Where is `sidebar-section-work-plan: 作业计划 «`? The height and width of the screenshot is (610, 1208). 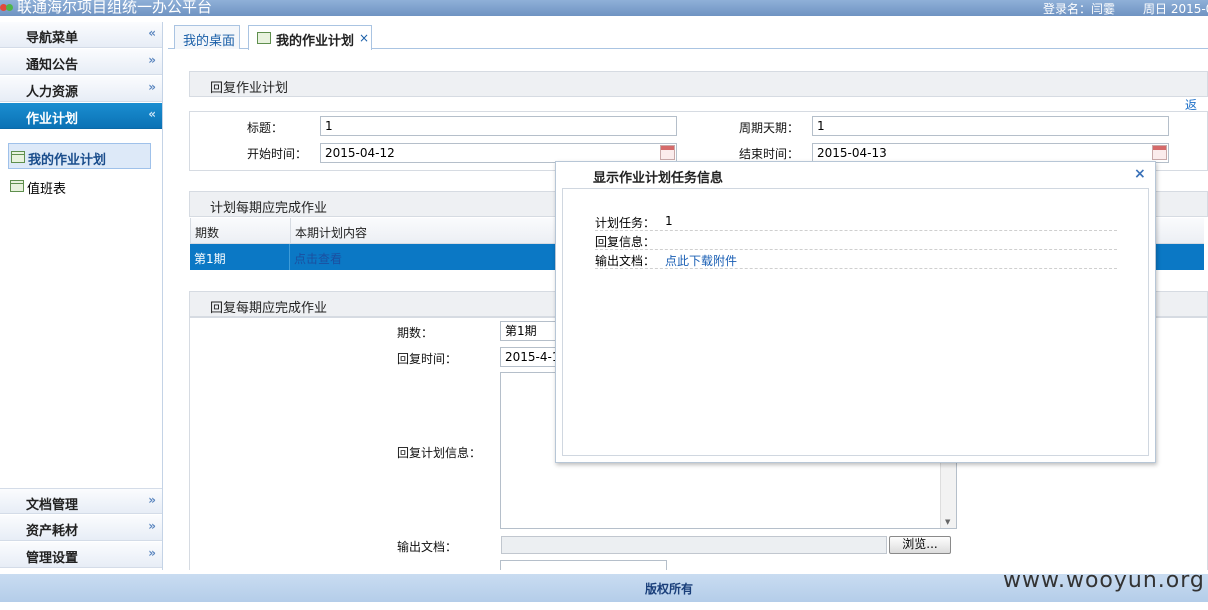
sidebar-section-work-plan: 作业计划 « is located at coordinates (81, 116).